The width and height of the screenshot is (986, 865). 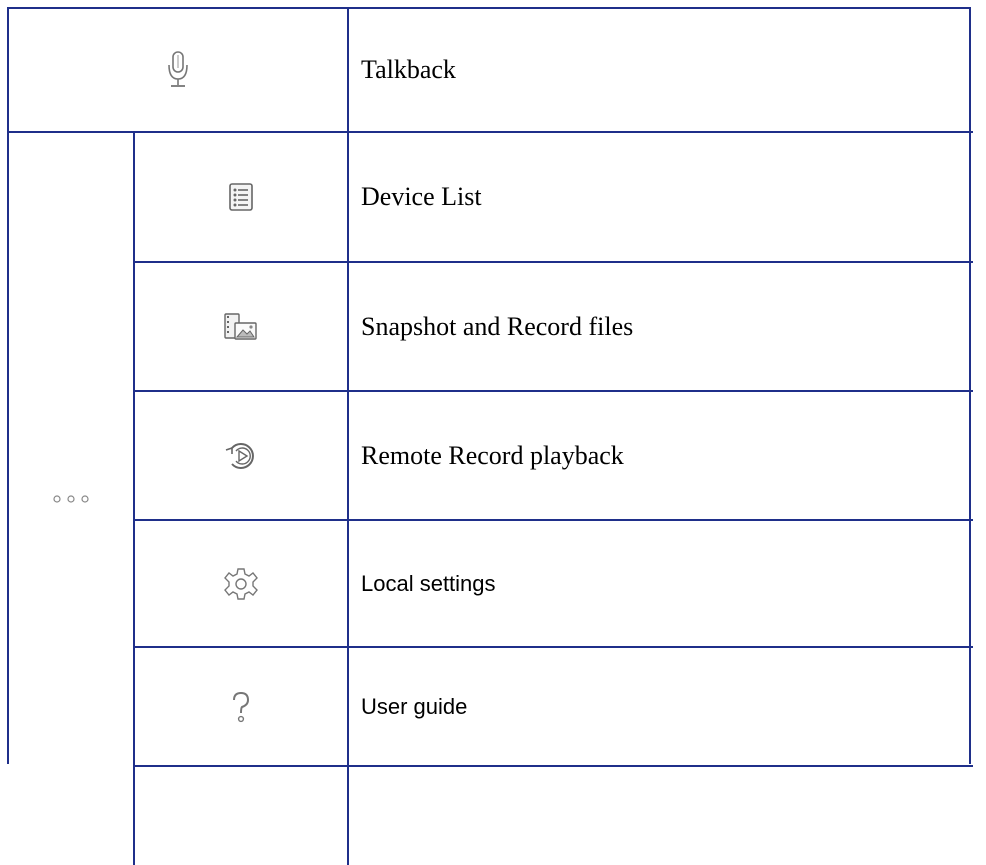 I want to click on microphone-icon, so click(x=178, y=70).